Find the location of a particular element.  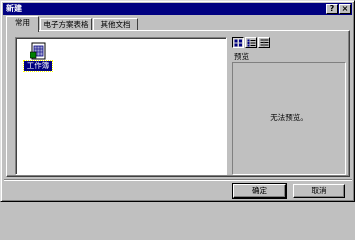

details-view-button is located at coordinates (264, 42).